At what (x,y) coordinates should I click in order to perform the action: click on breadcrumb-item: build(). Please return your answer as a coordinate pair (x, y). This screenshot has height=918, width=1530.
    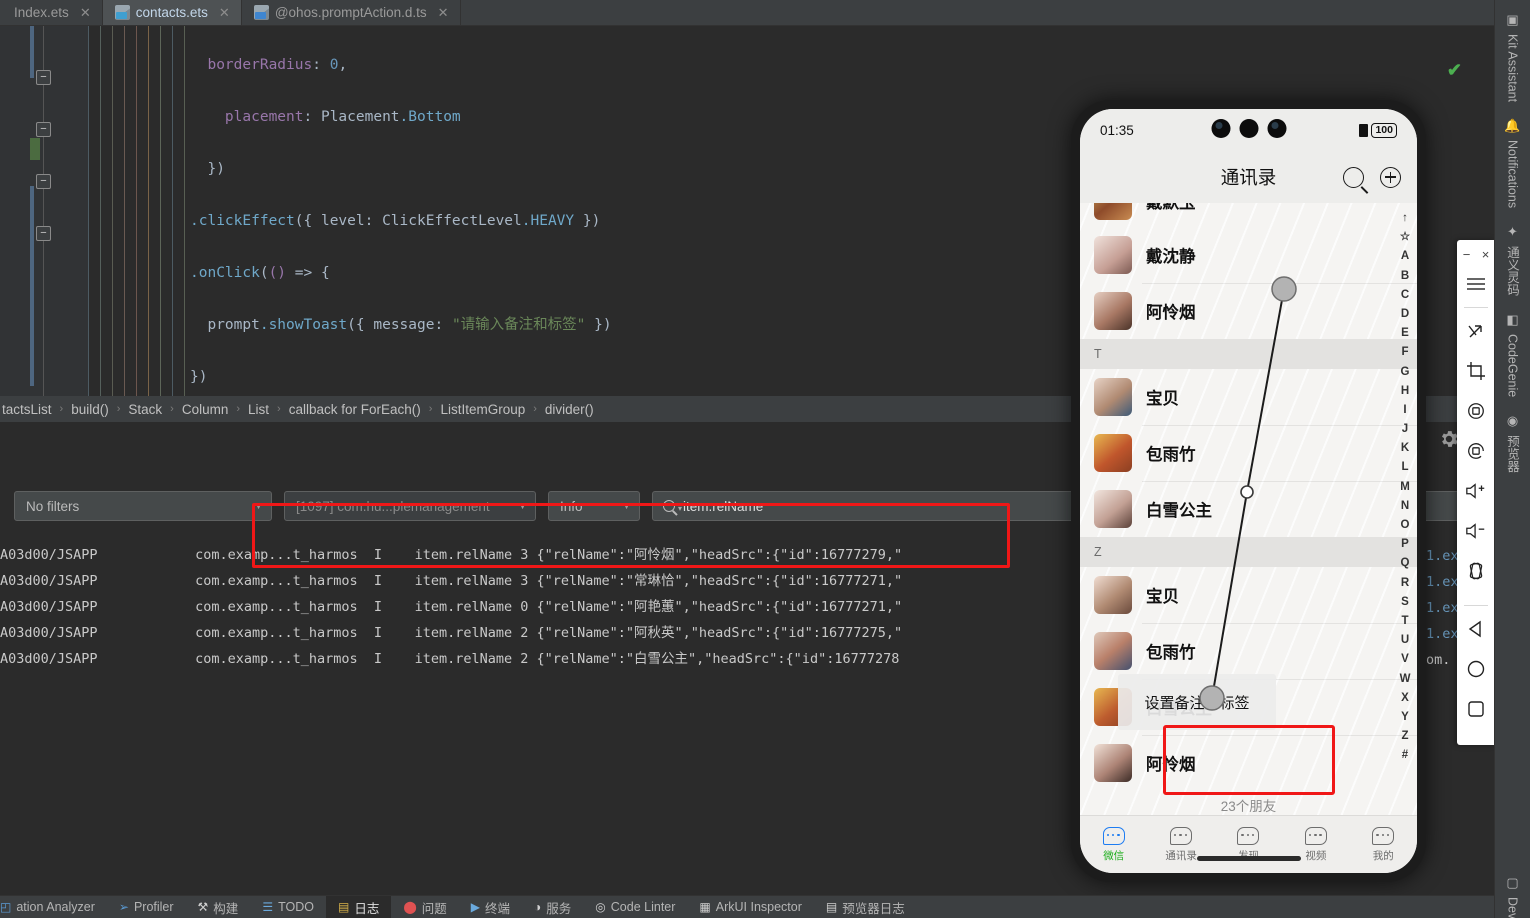
    Looking at the image, I should click on (90, 409).